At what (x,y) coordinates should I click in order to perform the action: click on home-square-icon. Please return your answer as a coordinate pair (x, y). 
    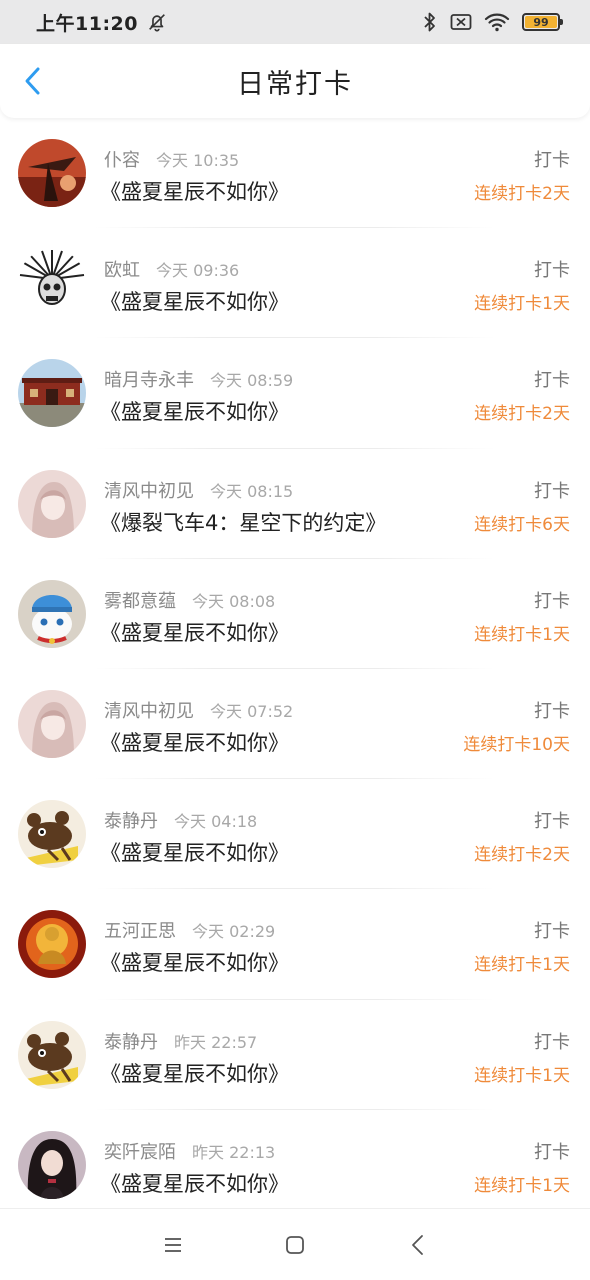
    Looking at the image, I should click on (295, 1245).